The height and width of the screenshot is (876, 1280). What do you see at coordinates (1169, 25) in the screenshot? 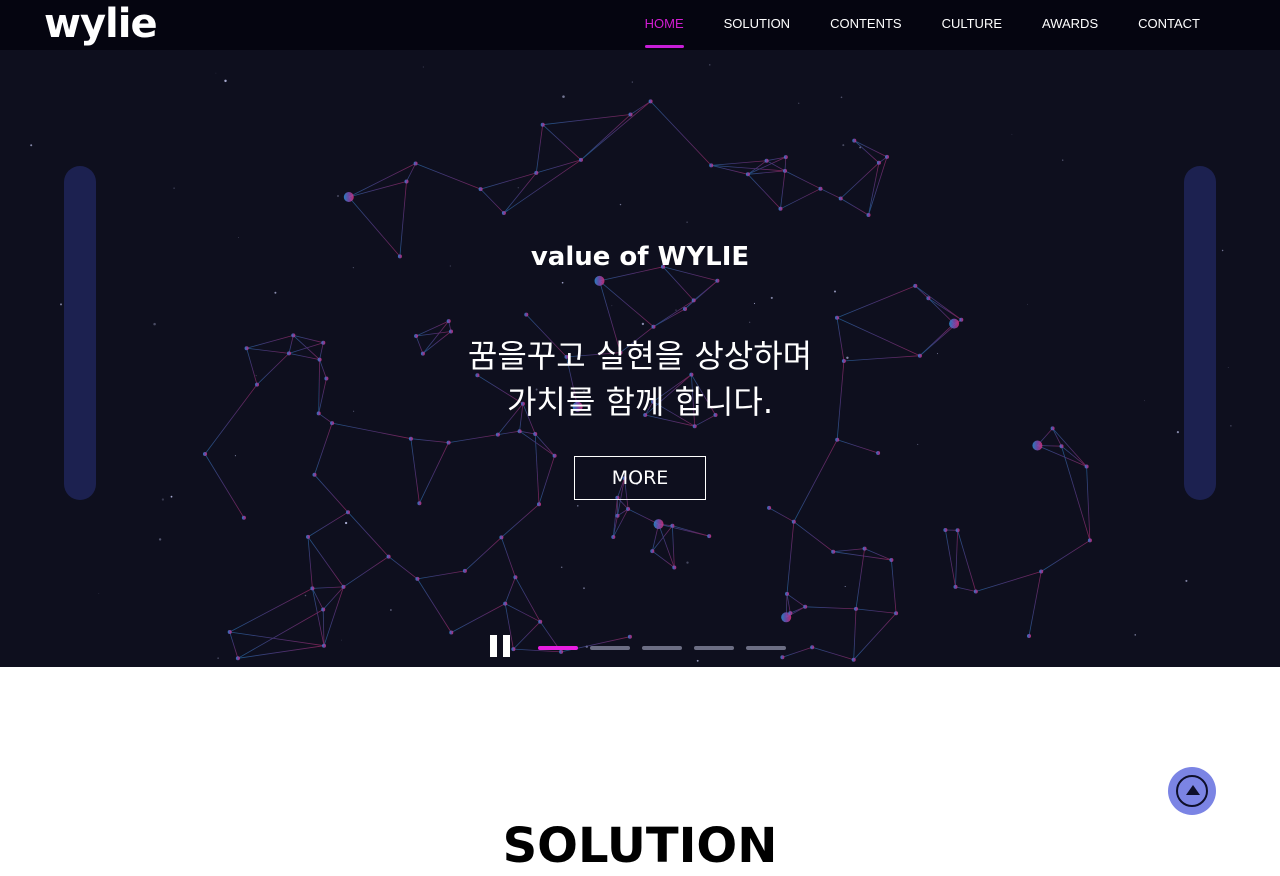
I see `nav-contact: CONTACT` at bounding box center [1169, 25].